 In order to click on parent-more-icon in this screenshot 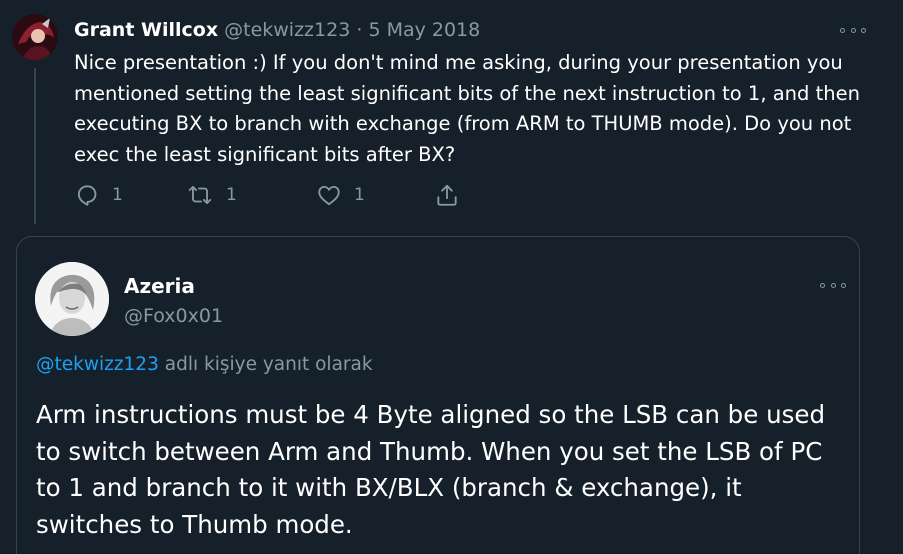, I will do `click(853, 30)`.